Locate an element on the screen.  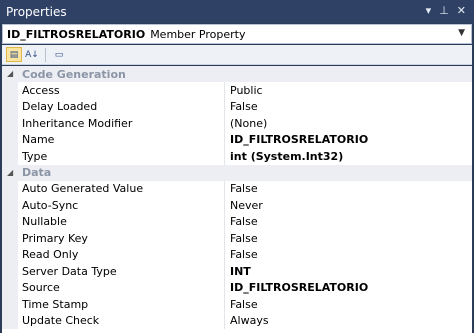
property-name: Access is located at coordinates (121, 90).